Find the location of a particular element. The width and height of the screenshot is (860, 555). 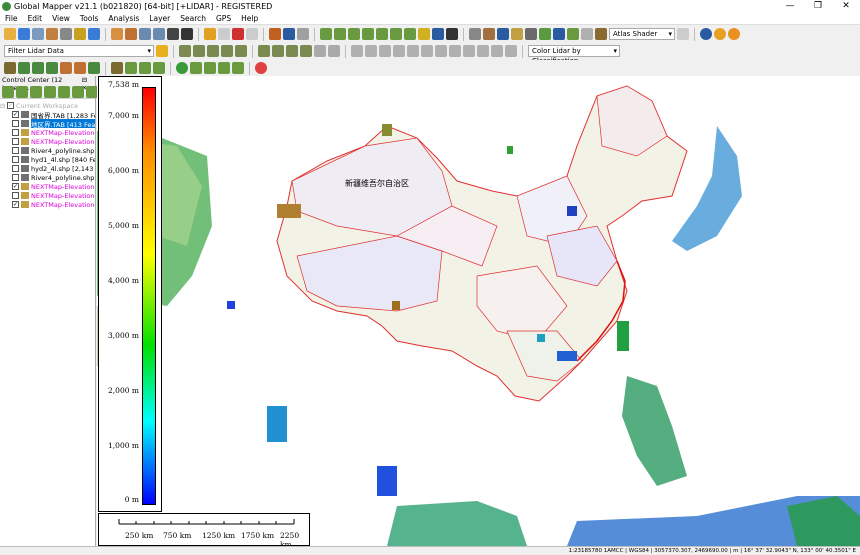

color-wheel-icon is located at coordinates (261, 68).